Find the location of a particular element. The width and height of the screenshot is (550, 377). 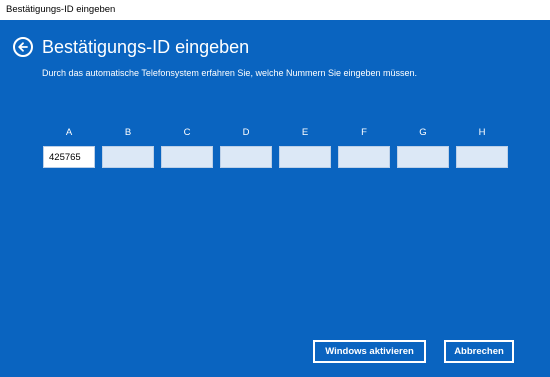

cancel-button: Abbrechen is located at coordinates (479, 351).